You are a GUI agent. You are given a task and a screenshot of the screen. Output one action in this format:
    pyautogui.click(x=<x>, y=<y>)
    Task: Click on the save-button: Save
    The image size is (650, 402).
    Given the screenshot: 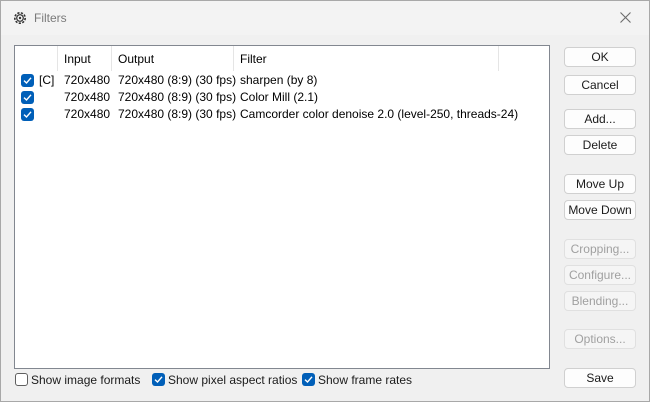 What is the action you would take?
    pyautogui.click(x=600, y=378)
    